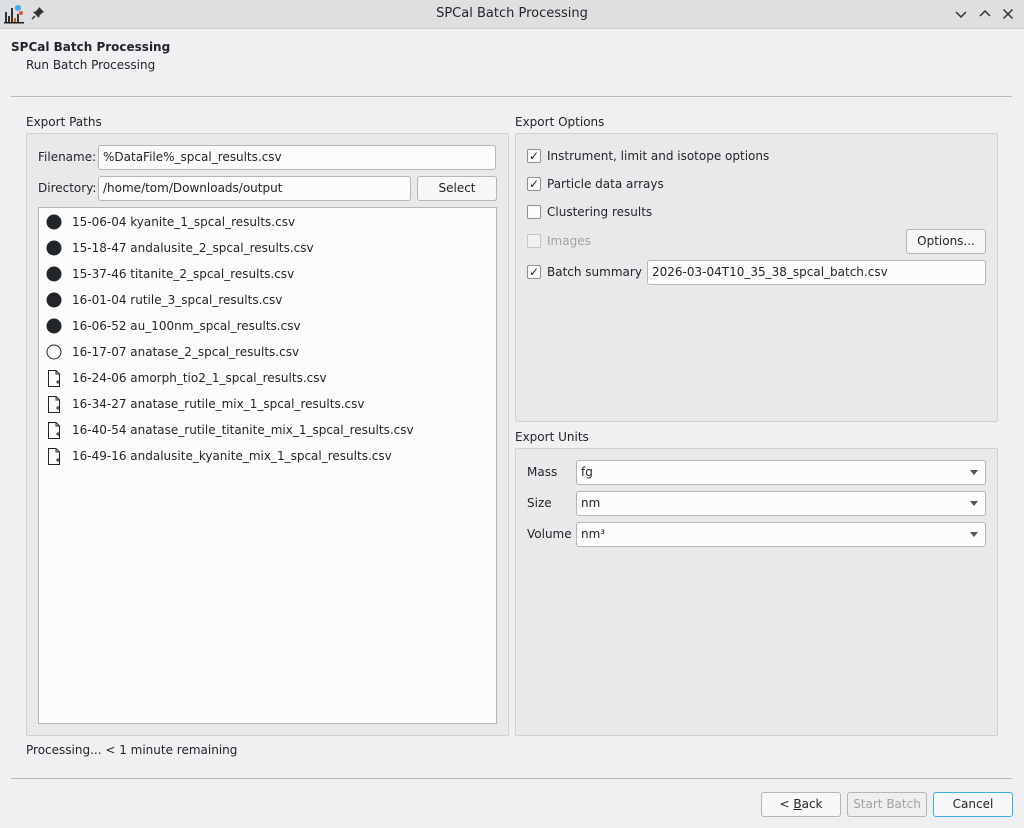 The width and height of the screenshot is (1024, 828). Describe the element at coordinates (781, 503) in the screenshot. I see `size-unit-select: nm` at that location.